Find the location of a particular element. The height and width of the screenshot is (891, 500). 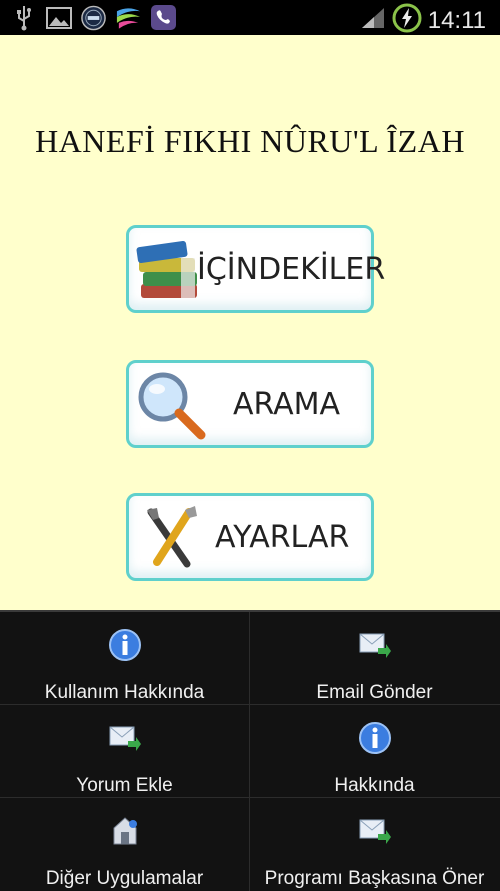

menu-item-label: Email Gönder is located at coordinates (374, 692).